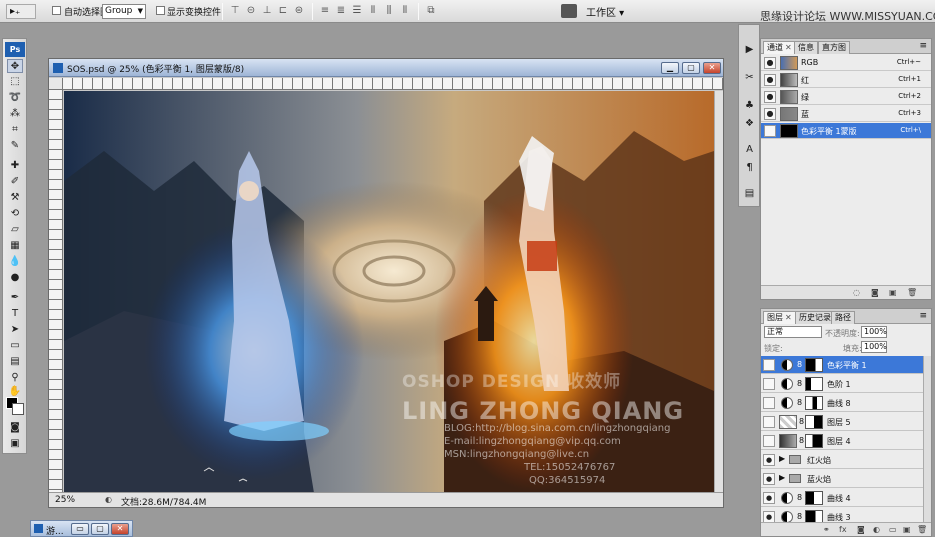 This screenshot has width=935, height=537. What do you see at coordinates (874, 332) in the screenshot?
I see `opacity-field: 100%` at bounding box center [874, 332].